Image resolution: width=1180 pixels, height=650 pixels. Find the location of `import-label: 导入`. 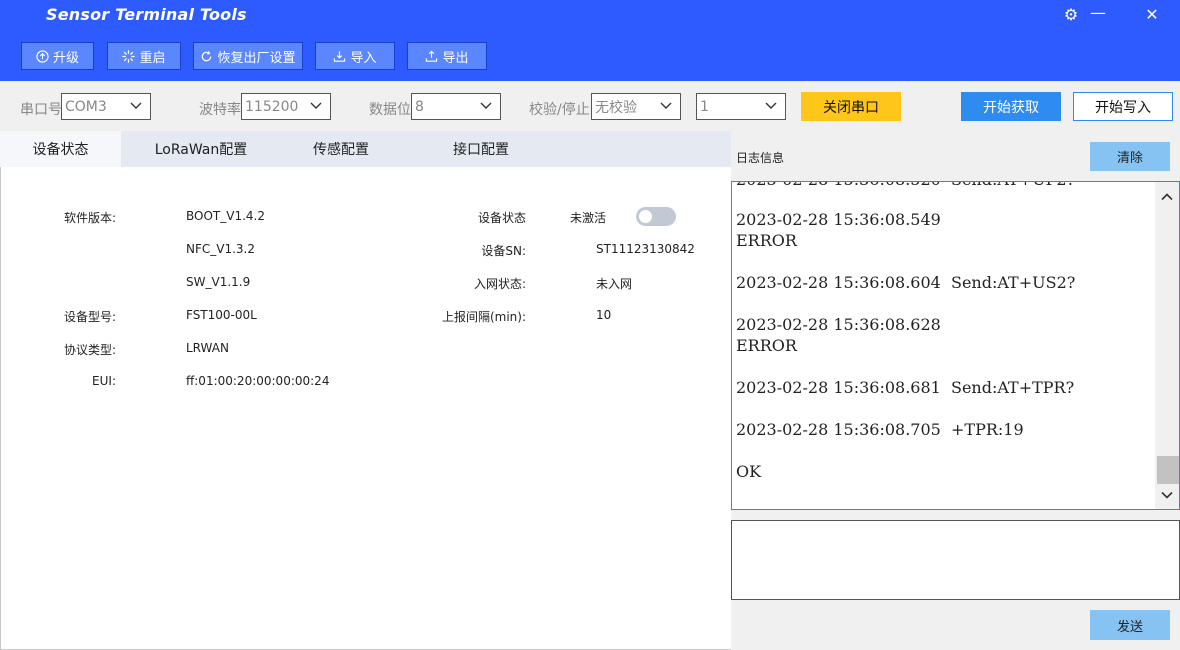

import-label: 导入 is located at coordinates (363, 58).